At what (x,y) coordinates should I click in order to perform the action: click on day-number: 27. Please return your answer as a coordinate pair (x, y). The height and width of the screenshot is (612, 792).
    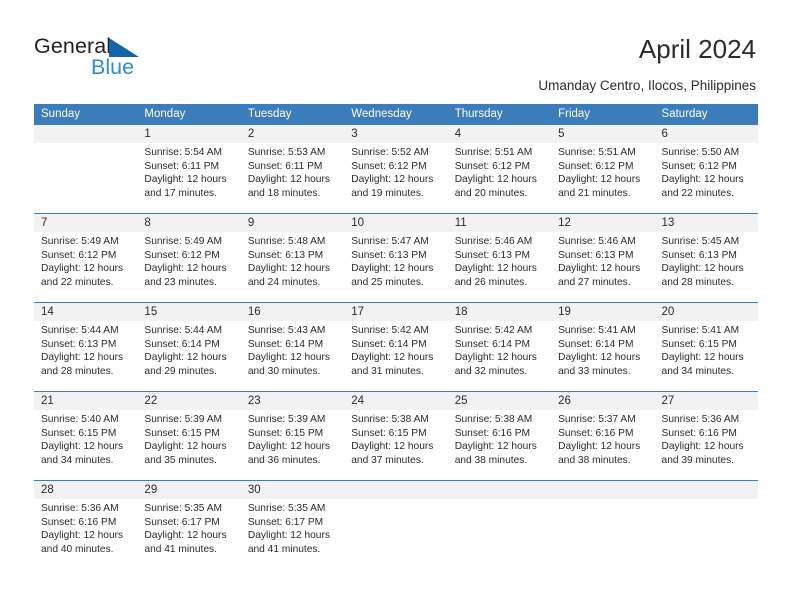
    Looking at the image, I should click on (706, 401).